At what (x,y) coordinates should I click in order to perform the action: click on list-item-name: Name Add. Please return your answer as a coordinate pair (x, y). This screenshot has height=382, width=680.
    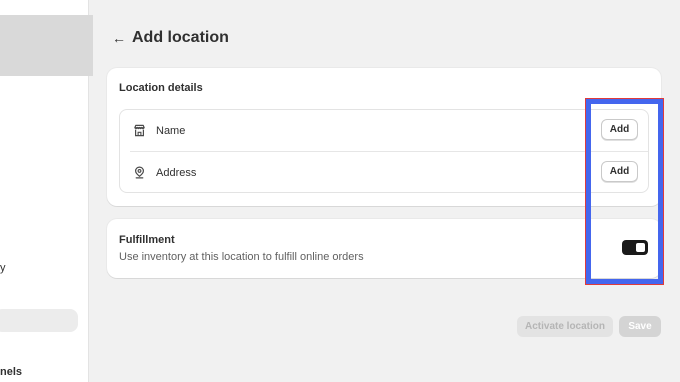
    Looking at the image, I should click on (384, 130).